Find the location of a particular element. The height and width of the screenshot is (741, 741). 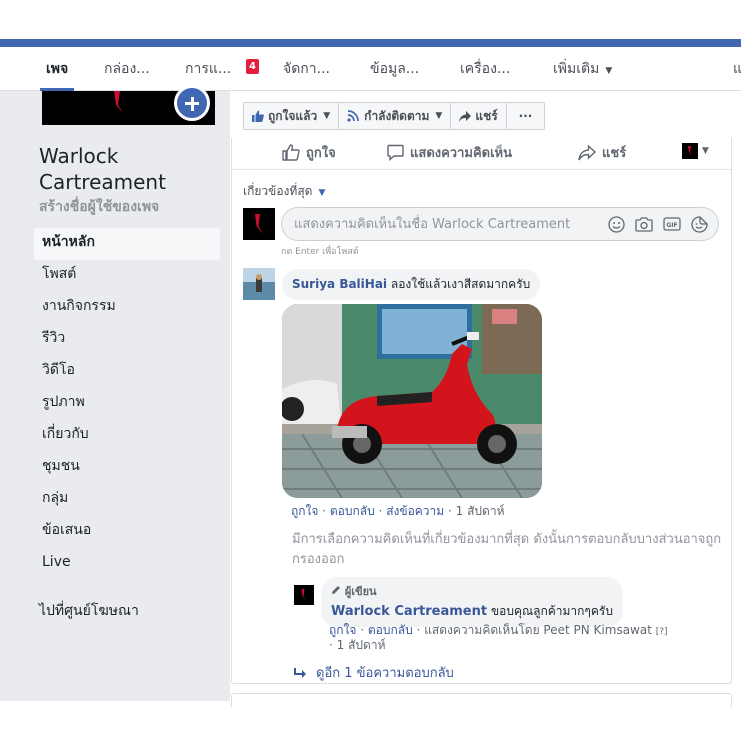

comment-input-tools: GIF is located at coordinates (658, 224).